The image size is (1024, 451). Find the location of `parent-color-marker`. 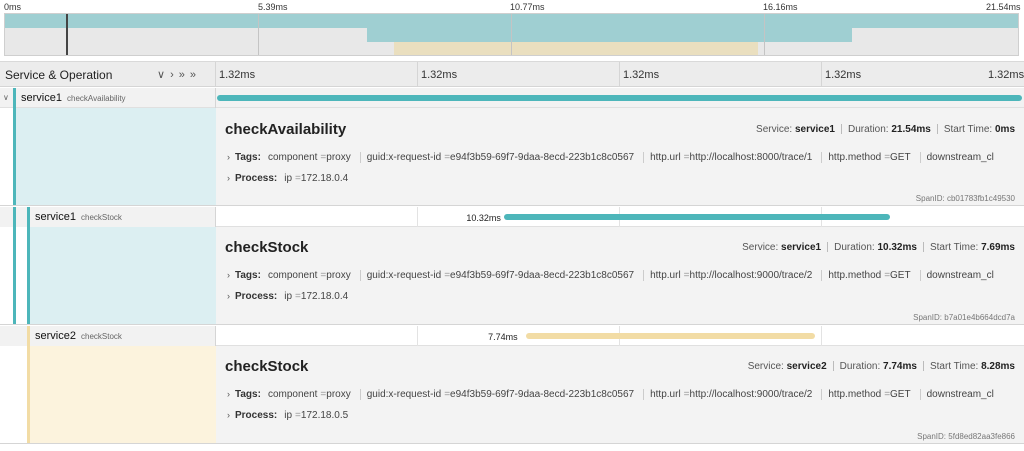

parent-color-marker is located at coordinates (14, 217).